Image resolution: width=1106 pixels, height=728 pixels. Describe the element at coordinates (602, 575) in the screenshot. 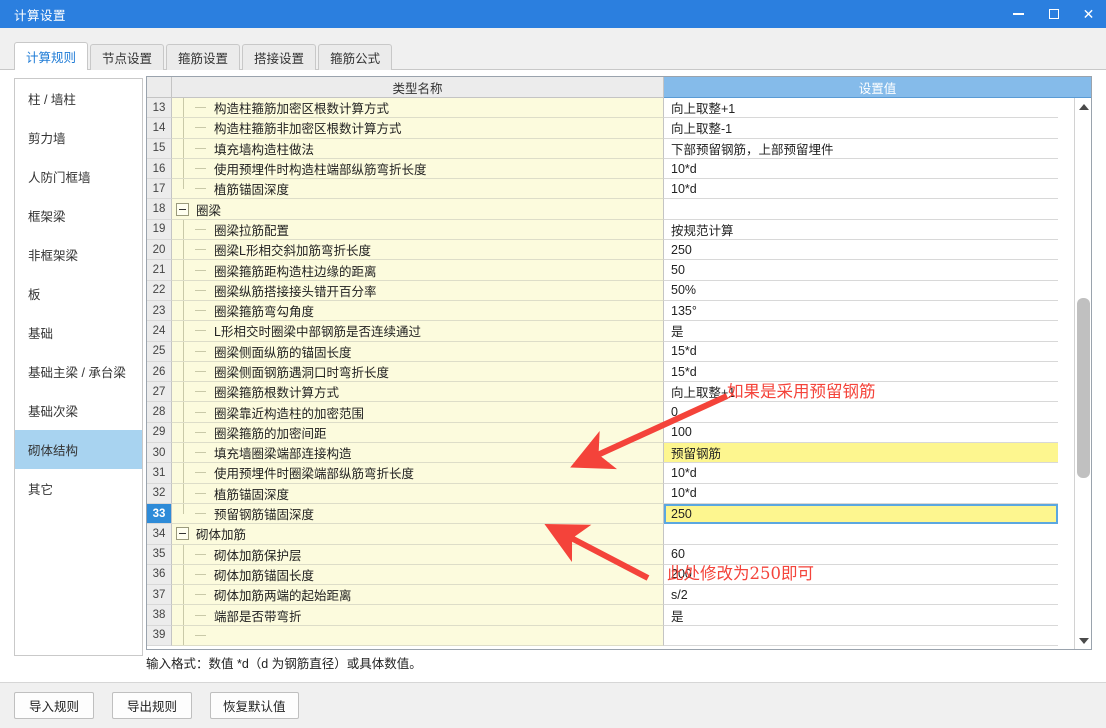

I see `table-row: 36 砌体加筋锚固长度 200` at that location.